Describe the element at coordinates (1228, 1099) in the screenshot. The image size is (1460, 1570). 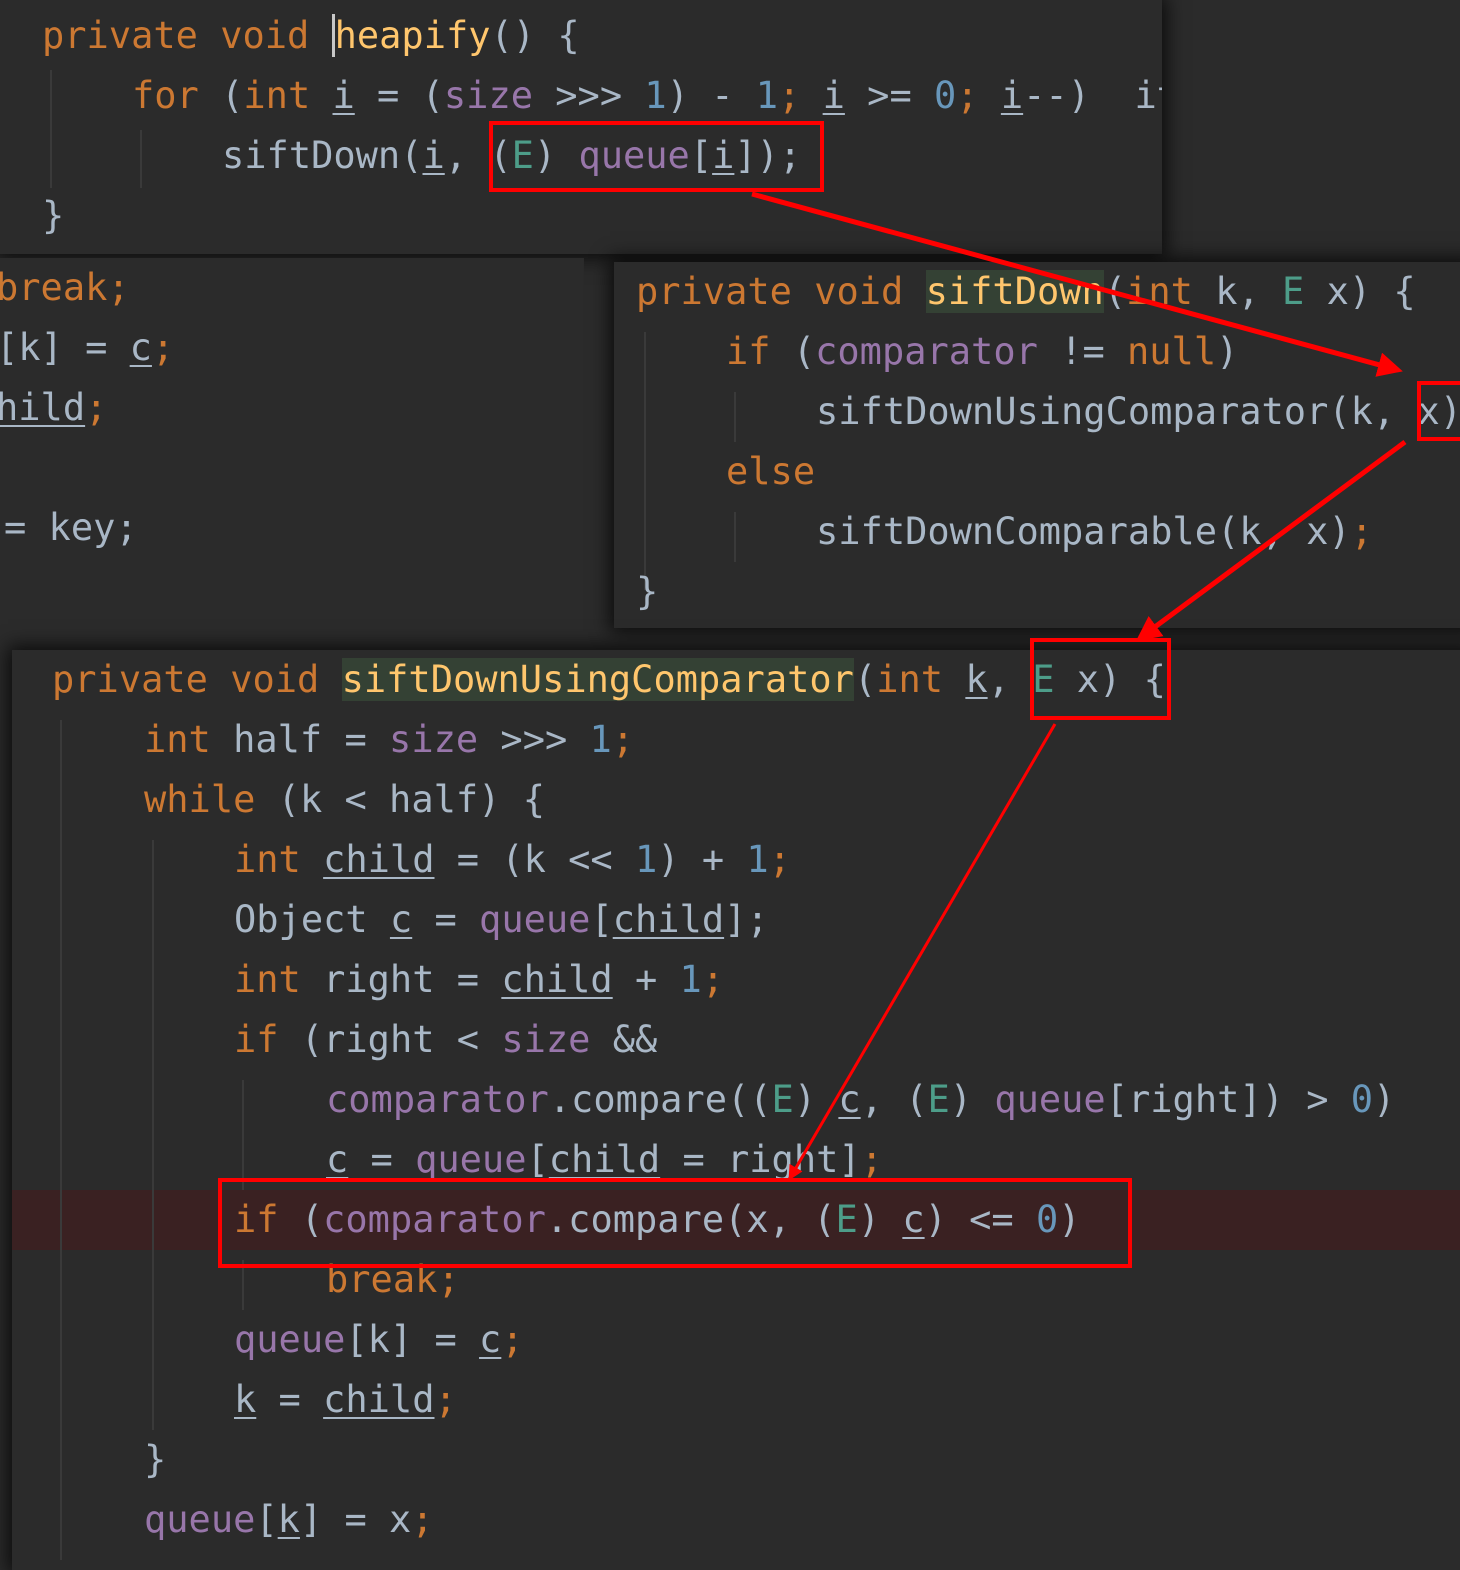
I see `code-text: [right]) >` at that location.